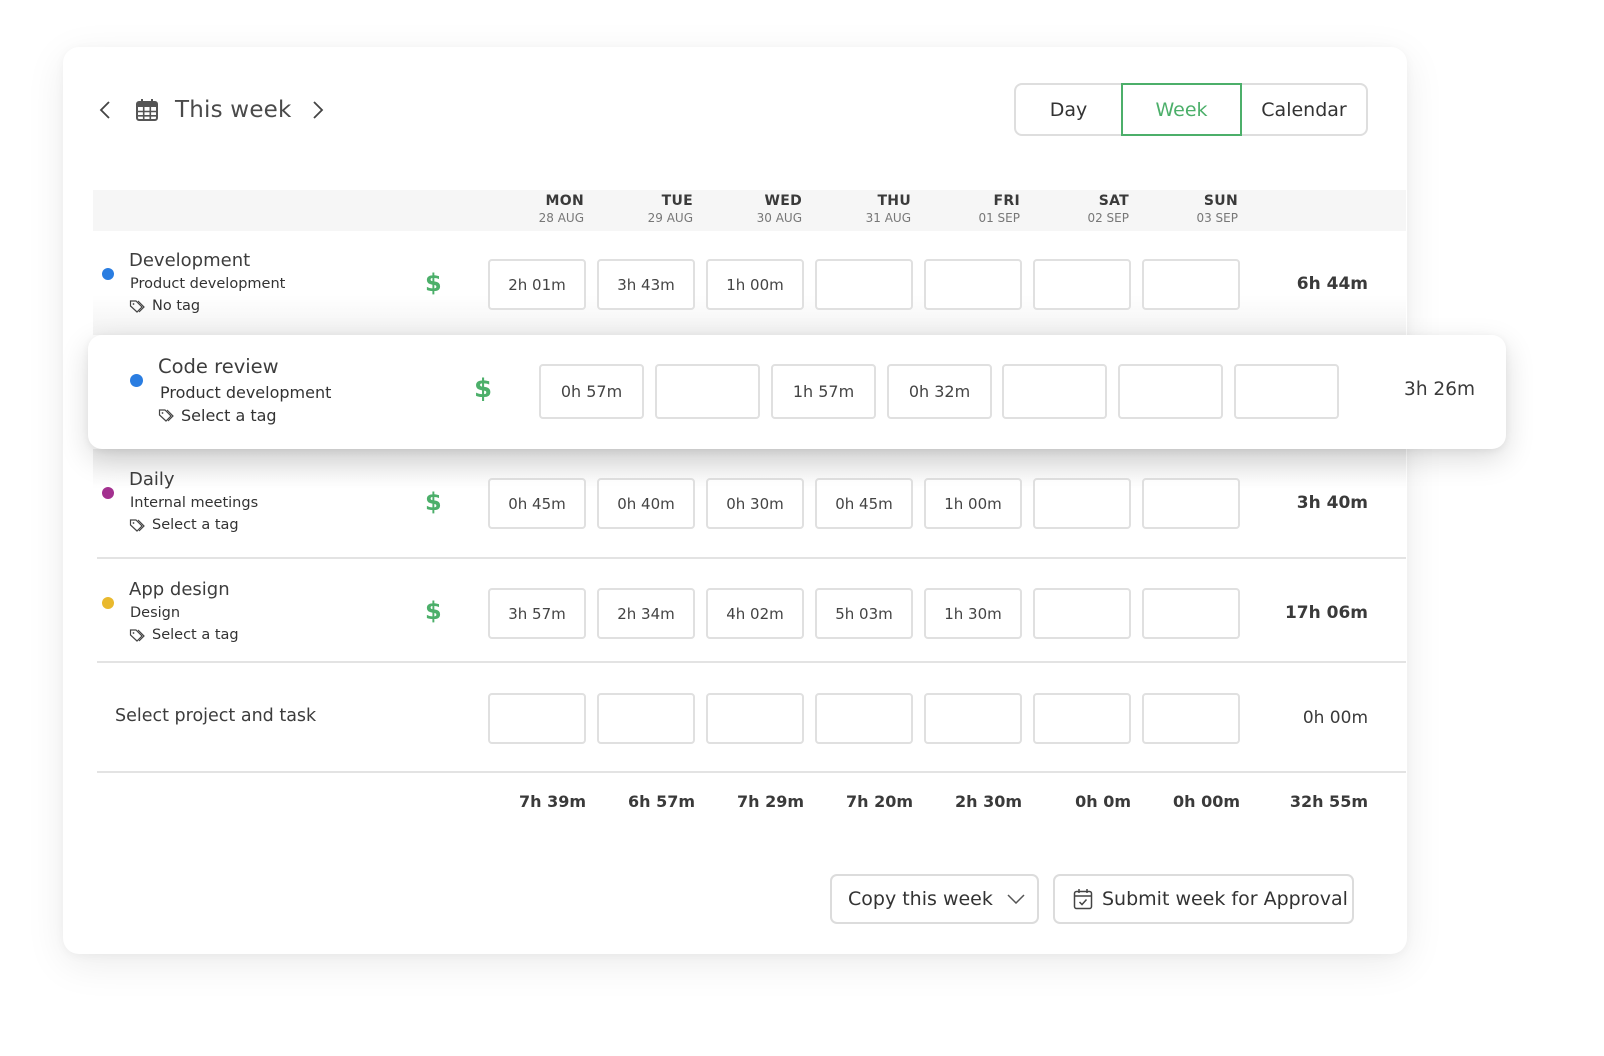  What do you see at coordinates (537, 284) in the screenshot?
I see `time-entry-cell: 2h 01m` at bounding box center [537, 284].